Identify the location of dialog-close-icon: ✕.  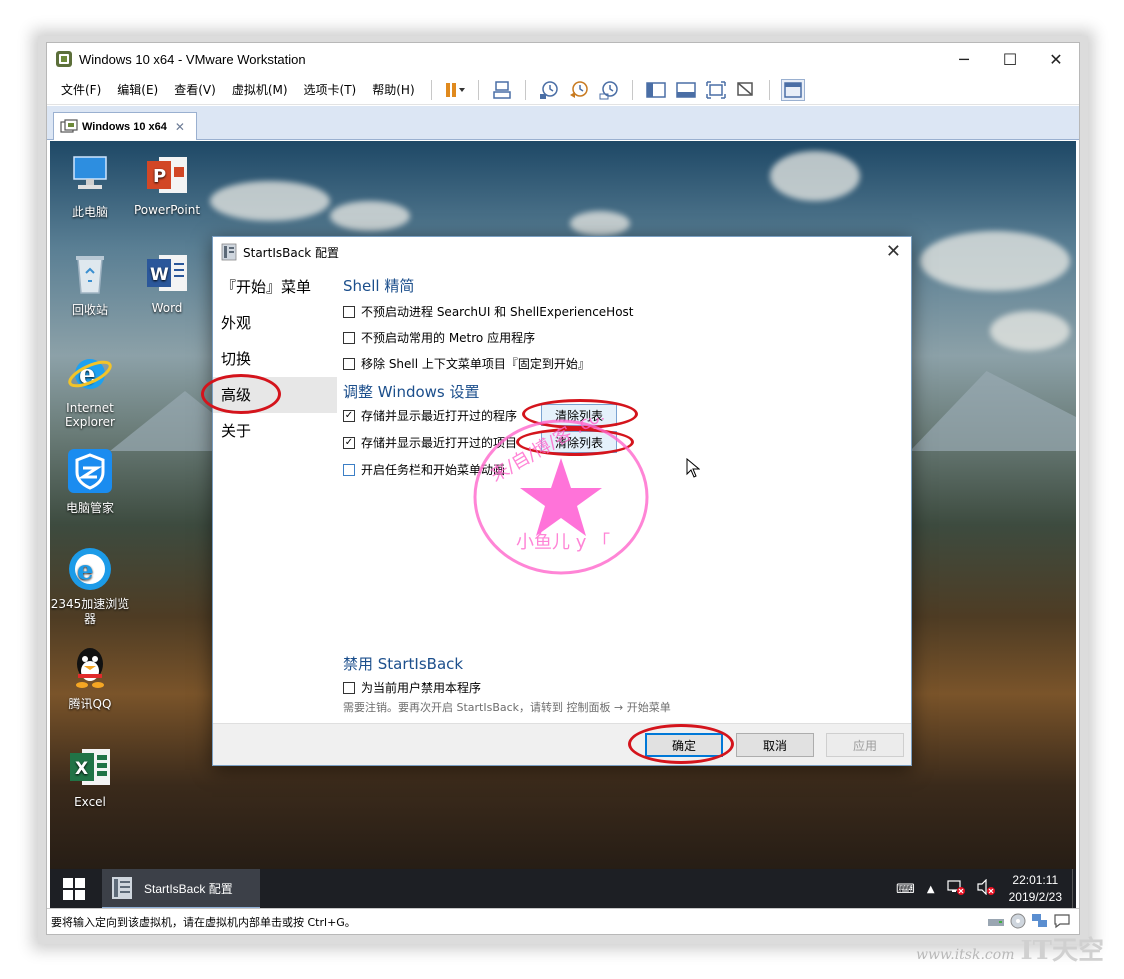
(893, 251).